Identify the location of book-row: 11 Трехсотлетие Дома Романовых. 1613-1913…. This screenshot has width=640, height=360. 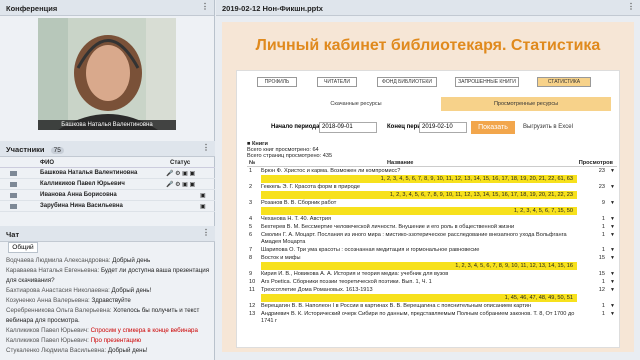
(432, 290).